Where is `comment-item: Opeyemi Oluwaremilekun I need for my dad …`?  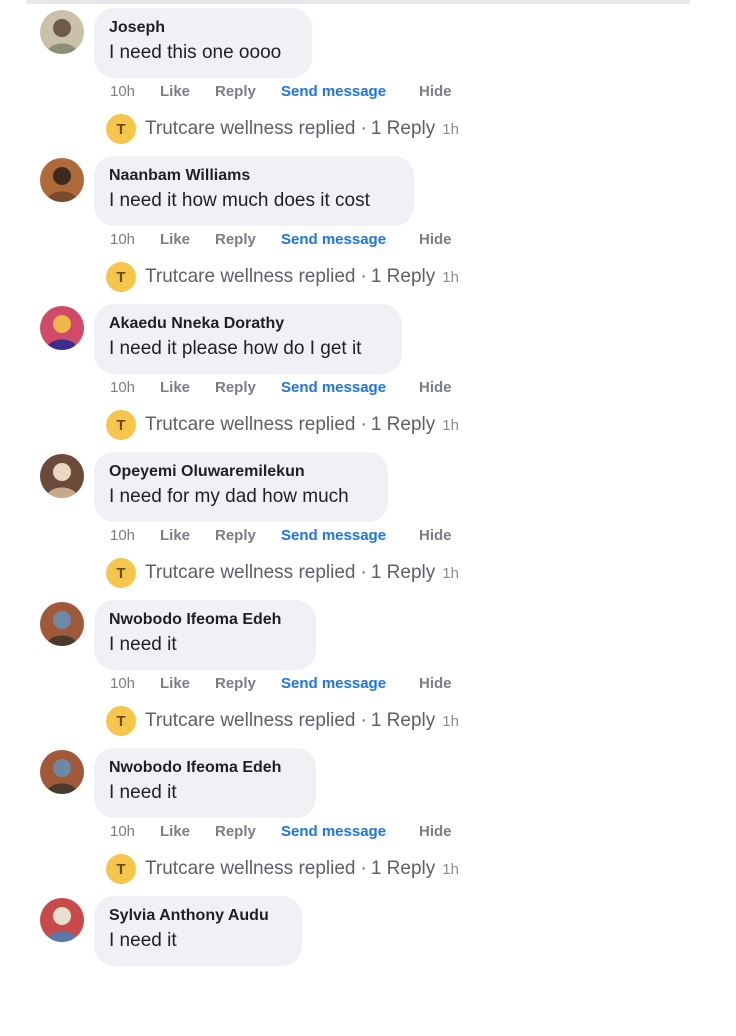
comment-item: Opeyemi Oluwaremilekun I need for my dad … is located at coordinates (368, 518).